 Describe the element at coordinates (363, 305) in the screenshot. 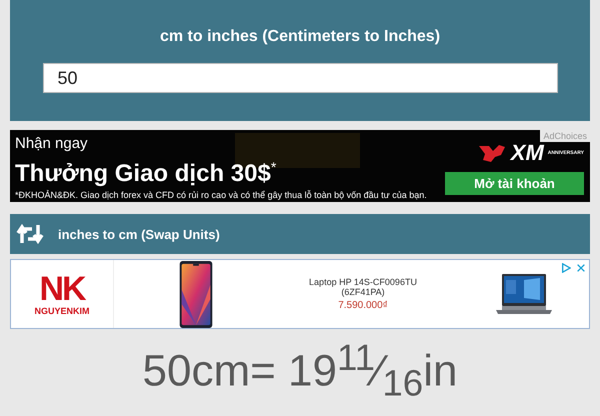

I see `product-price: 7.590.000₫` at that location.